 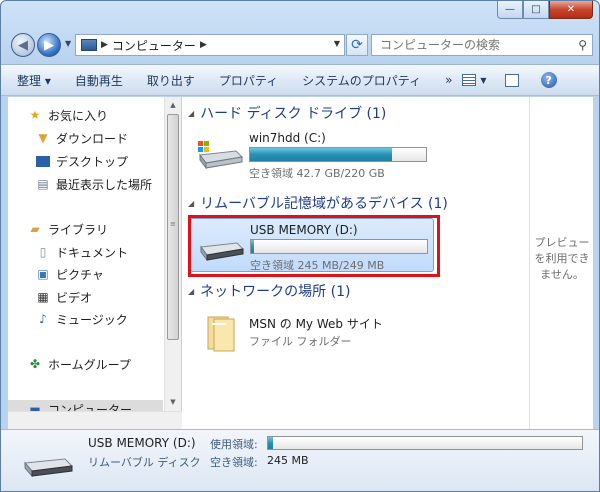 I want to click on details-usage-bar, so click(x=425, y=443).